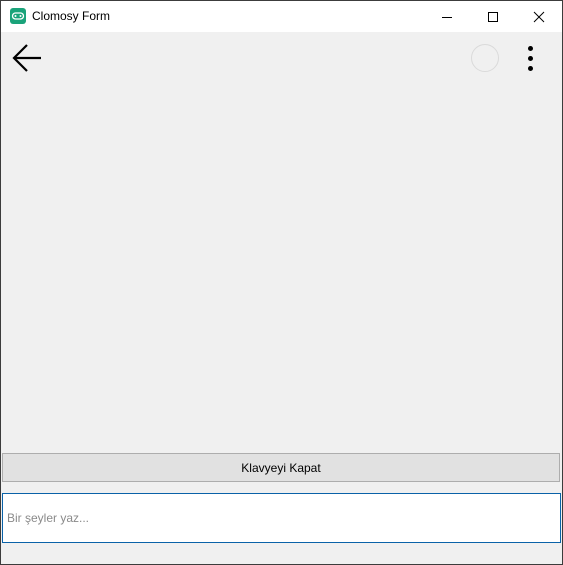 The width and height of the screenshot is (563, 565). I want to click on spinner-icon, so click(485, 58).